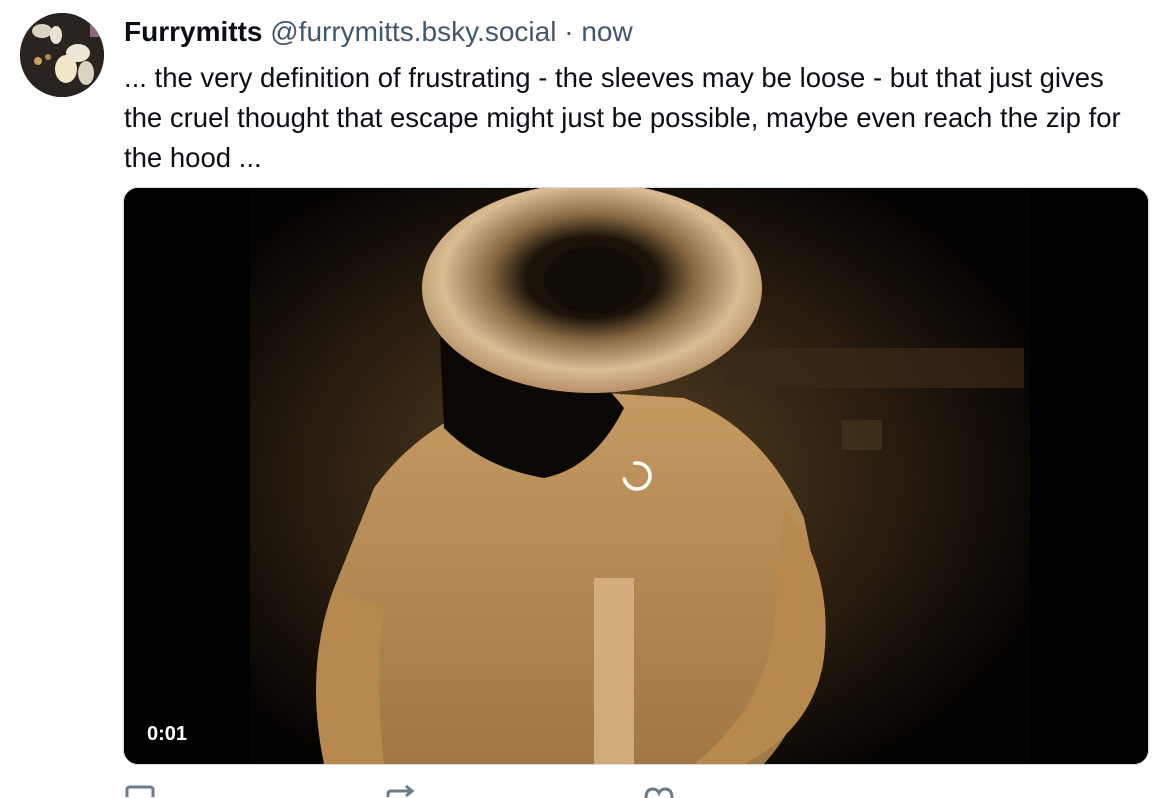 The height and width of the screenshot is (798, 1168). Describe the element at coordinates (413, 31) in the screenshot. I see `author-handle: @furrymitts.bsky.social` at that location.